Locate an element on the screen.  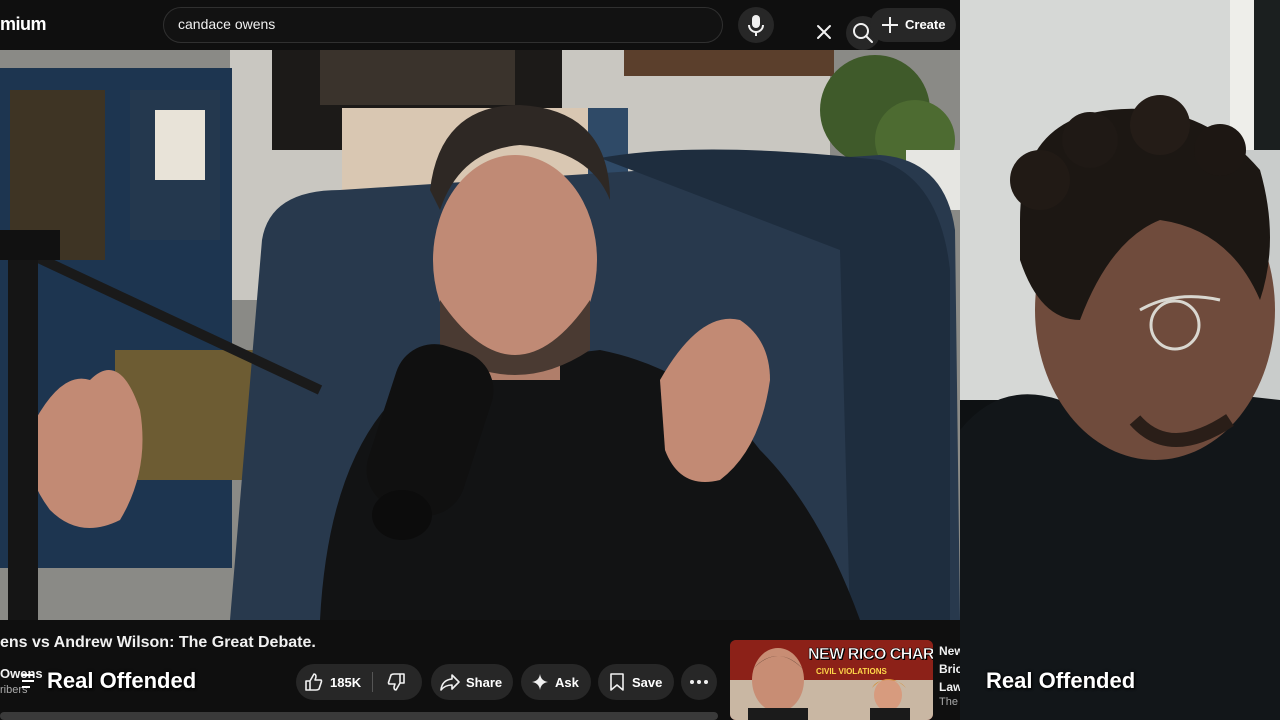
thumbs-up-icon is located at coordinates (314, 682).